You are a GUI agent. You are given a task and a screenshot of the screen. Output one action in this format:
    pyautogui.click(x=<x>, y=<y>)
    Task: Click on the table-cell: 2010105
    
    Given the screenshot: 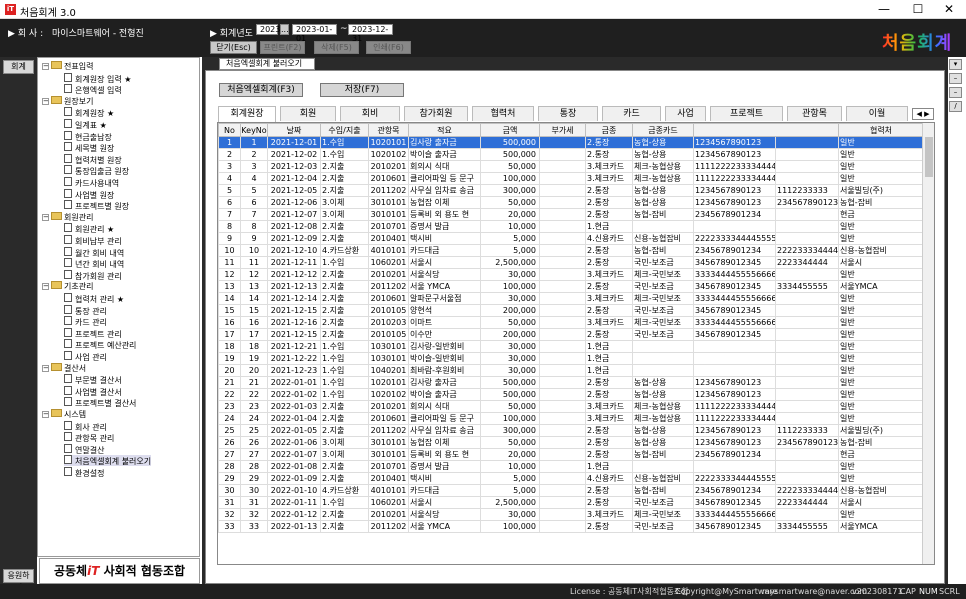 What is the action you would take?
    pyautogui.click(x=388, y=310)
    